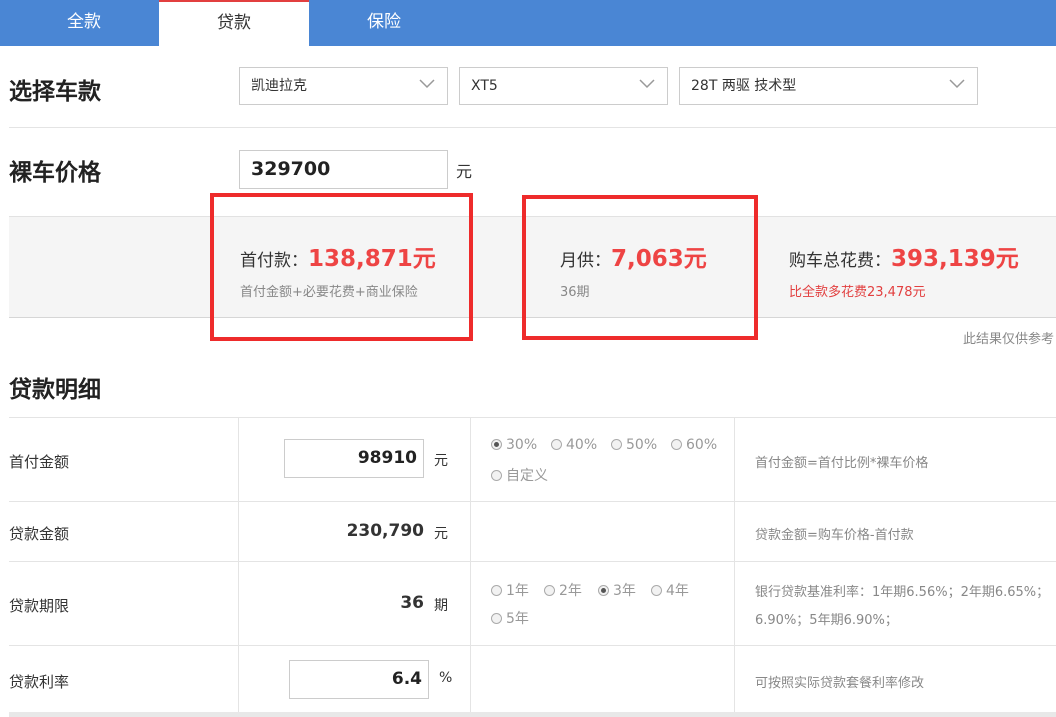  Describe the element at coordinates (39, 534) in the screenshot. I see `loan-amount-row-label: 贷款金额` at that location.